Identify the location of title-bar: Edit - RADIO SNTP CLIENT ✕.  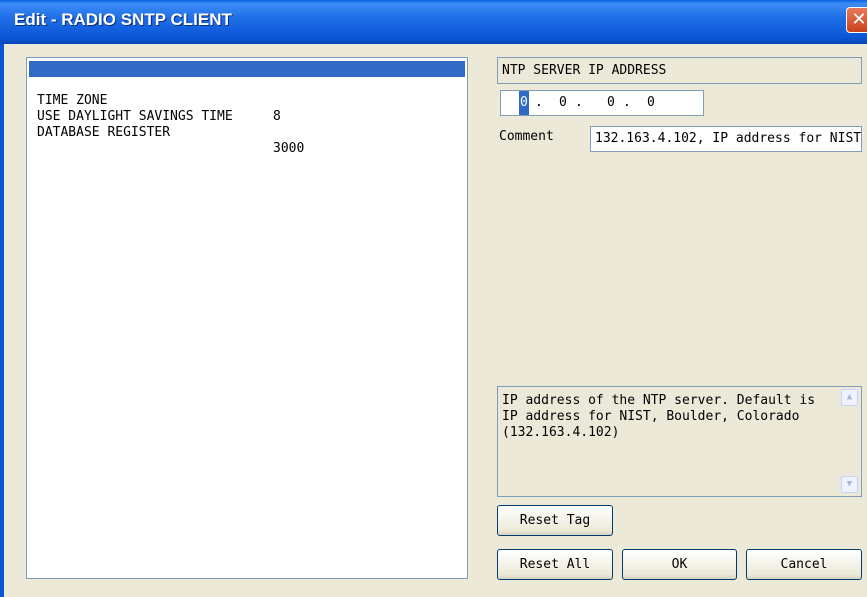
(433, 22).